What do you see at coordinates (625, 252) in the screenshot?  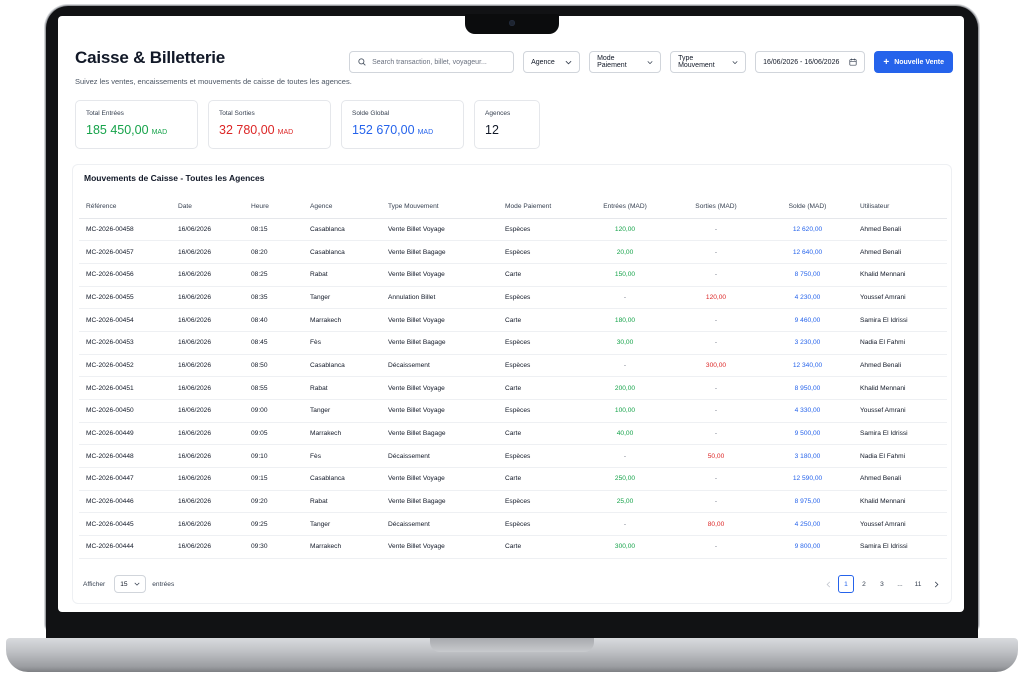 I see `cell-entrees: 20,00` at bounding box center [625, 252].